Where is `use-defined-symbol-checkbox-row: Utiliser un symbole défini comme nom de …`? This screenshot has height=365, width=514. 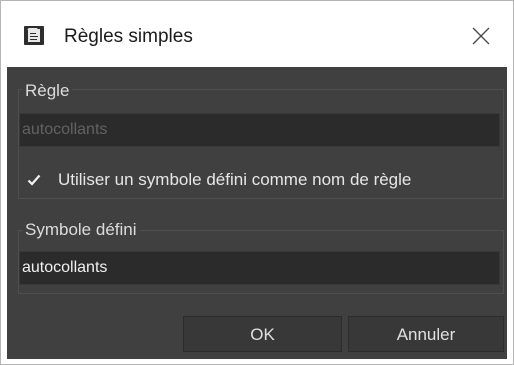 use-defined-symbol-checkbox-row: Utiliser un symbole défini comme nom de … is located at coordinates (218, 180).